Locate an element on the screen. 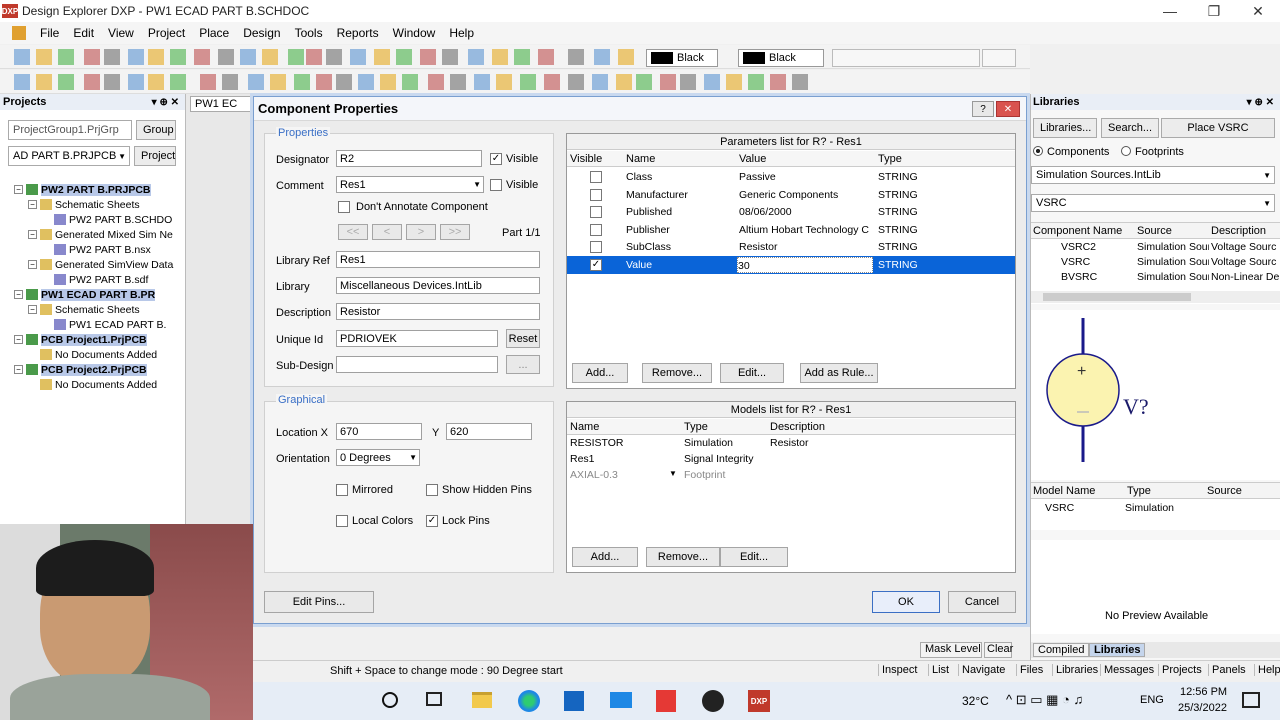  component-row: VSRC2 Simulation Sourc Voltage Sourc is located at coordinates (1155, 247).